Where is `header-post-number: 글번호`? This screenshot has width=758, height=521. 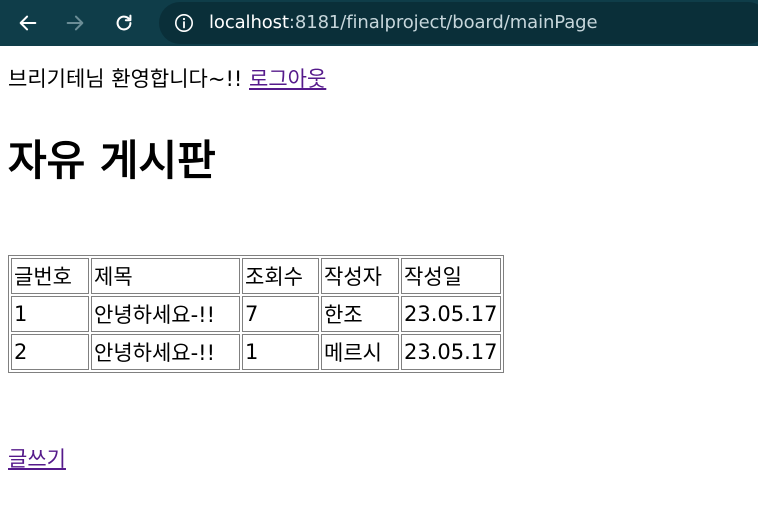
header-post-number: 글번호 is located at coordinates (50, 276).